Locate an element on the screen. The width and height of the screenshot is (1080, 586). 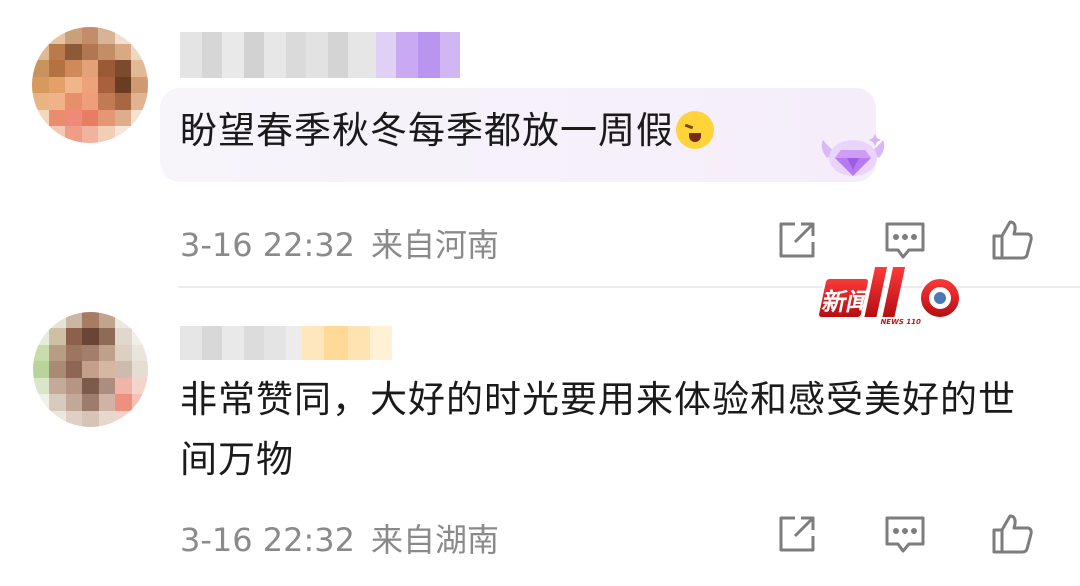
comment-meta: 3-16 22:32 来自湖南 is located at coordinates (339, 538).